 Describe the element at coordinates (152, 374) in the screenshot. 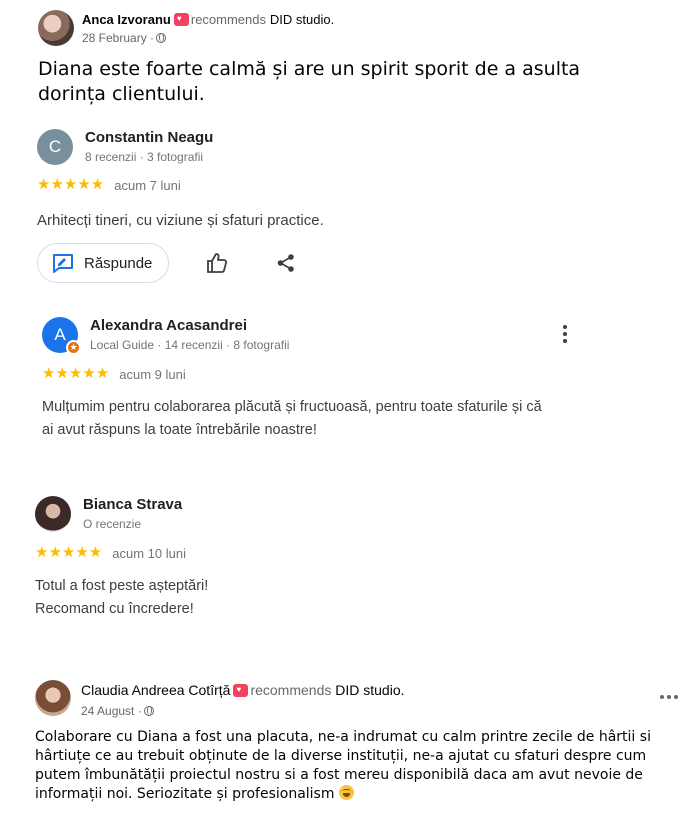

I see `review-time: acum 9 luni` at that location.